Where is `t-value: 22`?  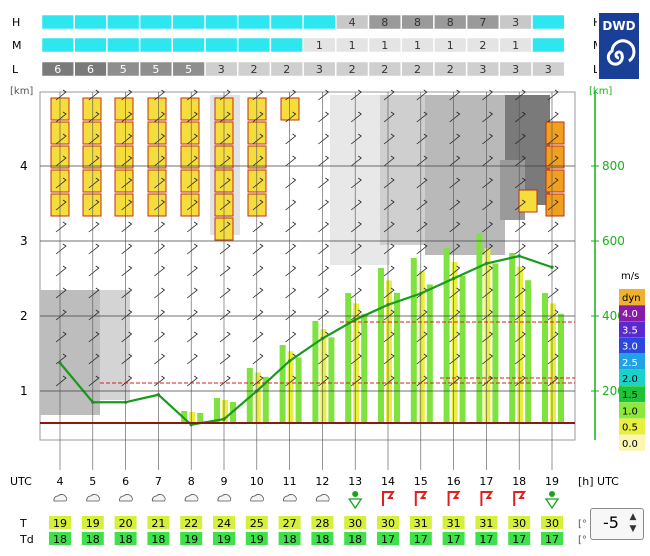
t-value: 22 is located at coordinates (191, 523).